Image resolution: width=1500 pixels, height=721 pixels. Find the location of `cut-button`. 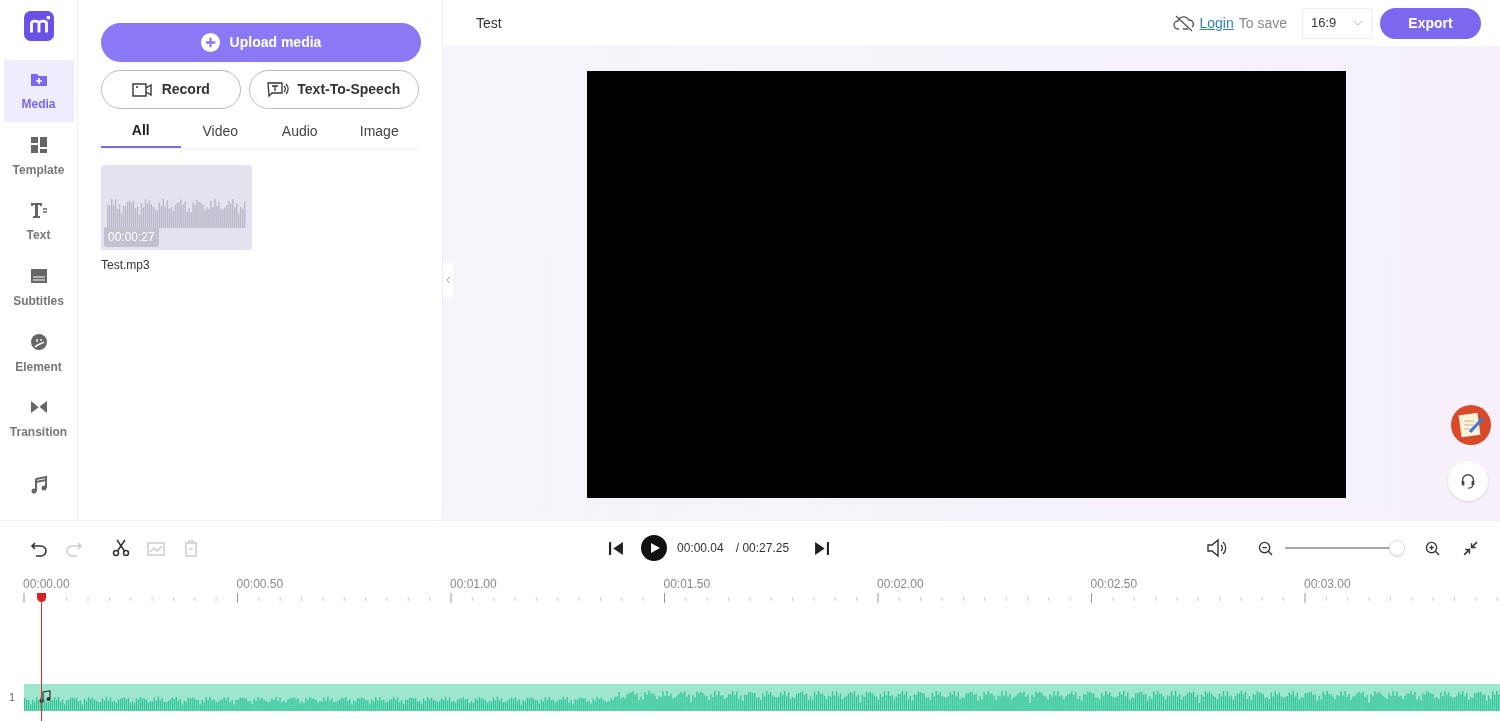

cut-button is located at coordinates (121, 548).